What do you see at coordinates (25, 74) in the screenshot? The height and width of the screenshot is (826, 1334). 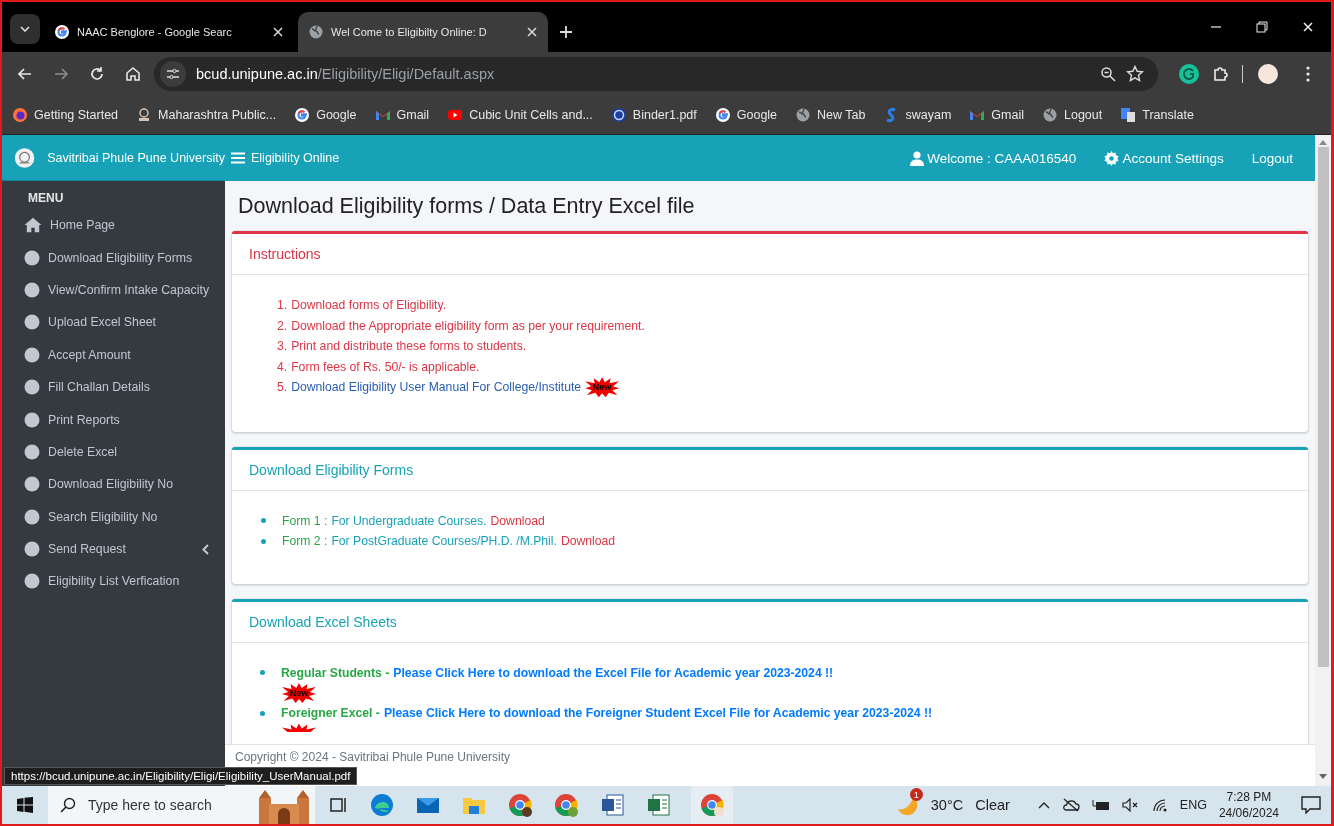 I see `back-arrow-icon` at bounding box center [25, 74].